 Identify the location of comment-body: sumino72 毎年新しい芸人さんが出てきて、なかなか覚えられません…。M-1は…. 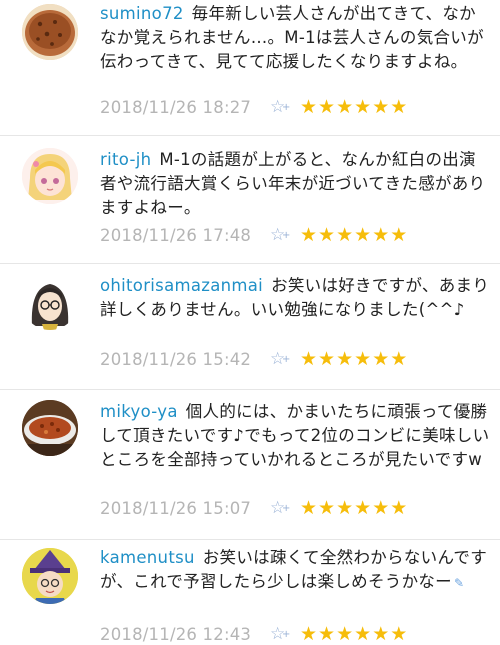
(296, 38).